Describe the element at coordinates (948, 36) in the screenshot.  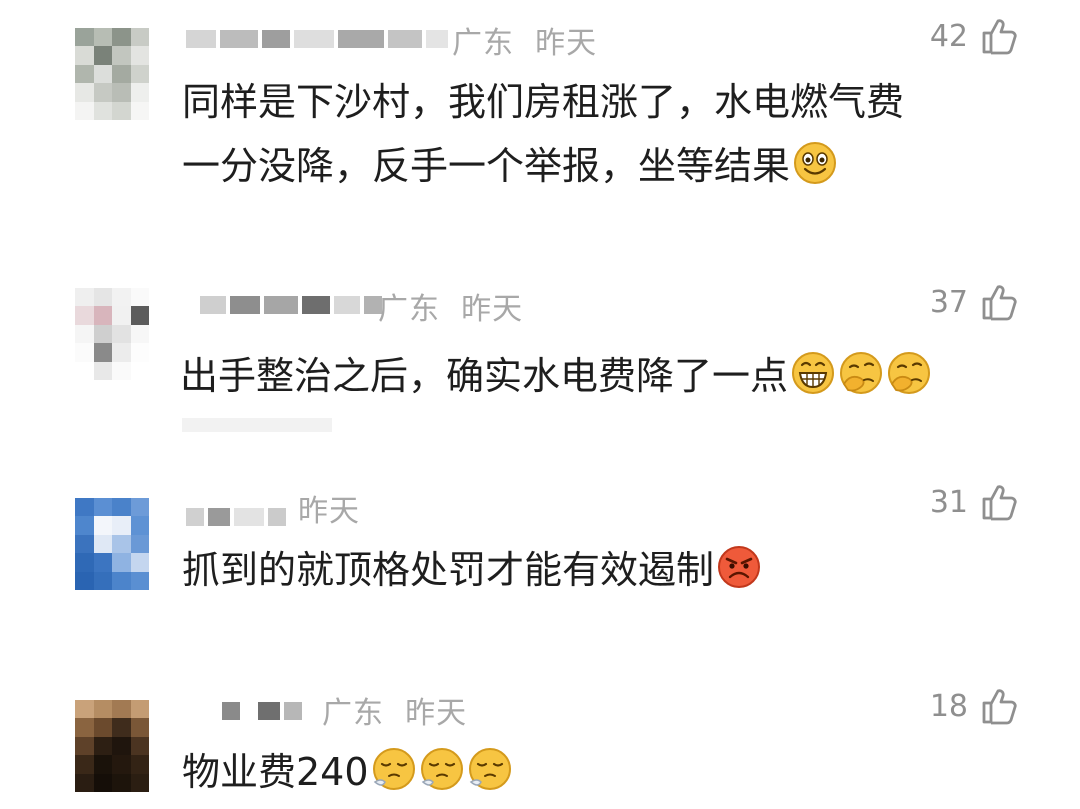
I see `like-count: 42` at that location.